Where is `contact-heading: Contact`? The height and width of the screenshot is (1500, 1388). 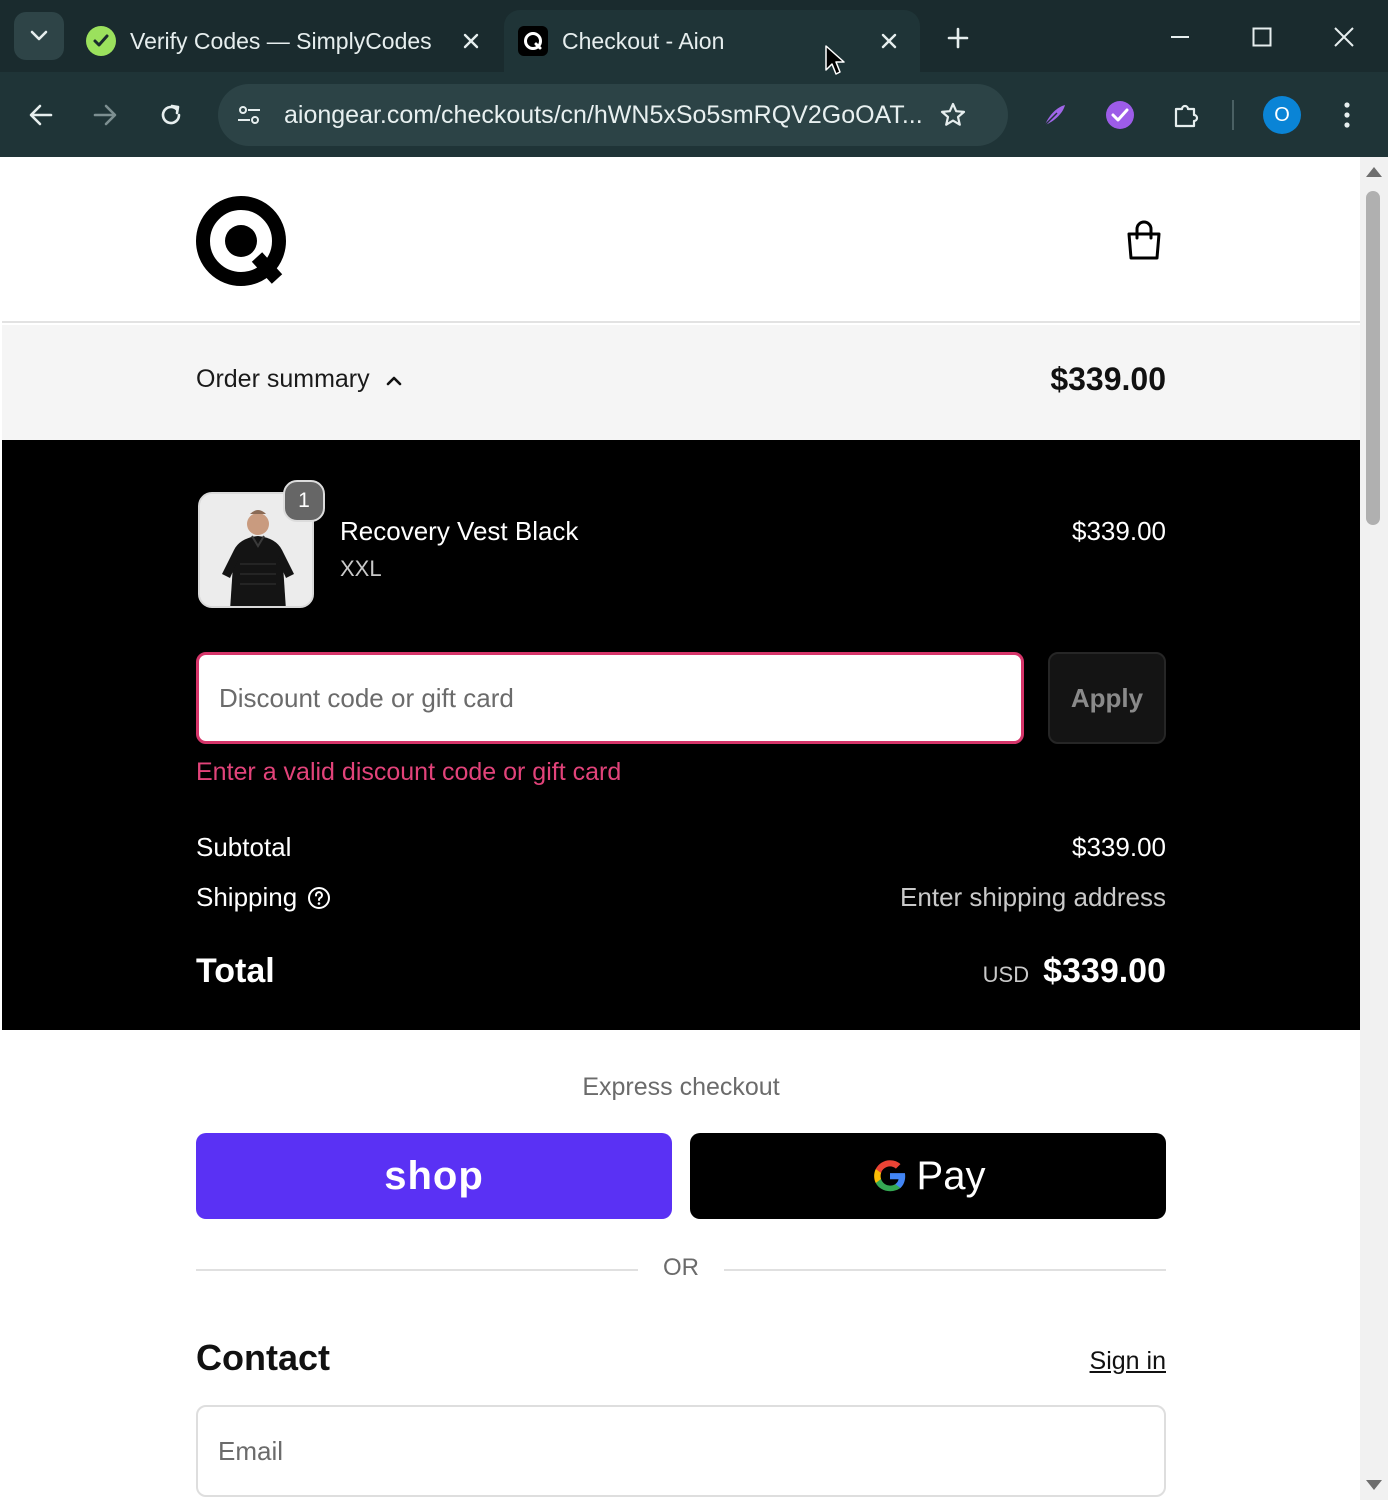 contact-heading: Contact is located at coordinates (263, 1357).